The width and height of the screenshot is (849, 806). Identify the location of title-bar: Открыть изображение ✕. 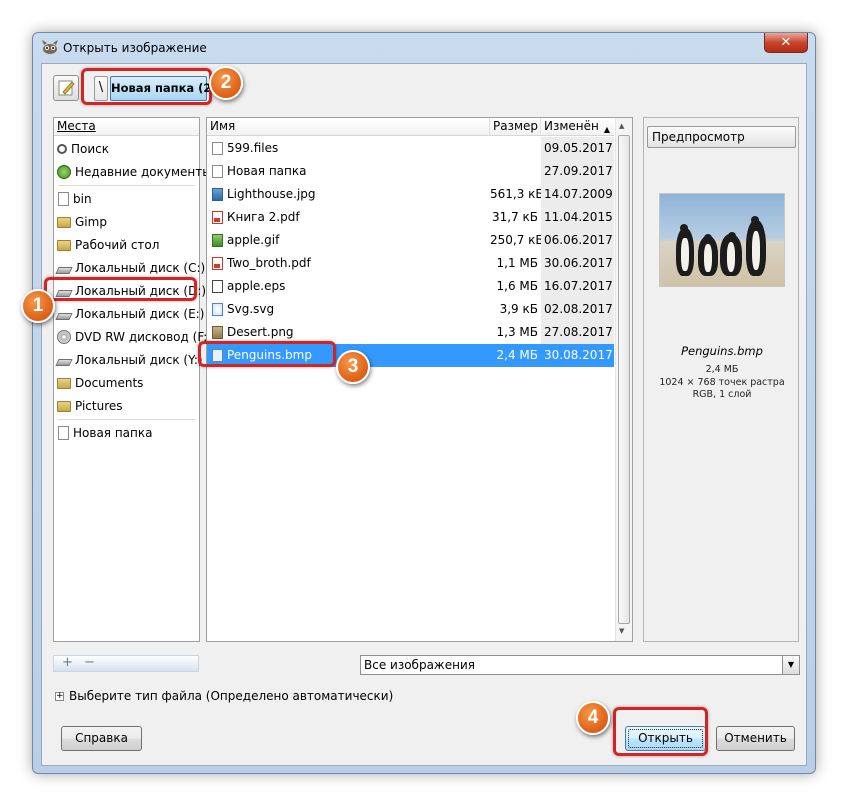
(424, 48).